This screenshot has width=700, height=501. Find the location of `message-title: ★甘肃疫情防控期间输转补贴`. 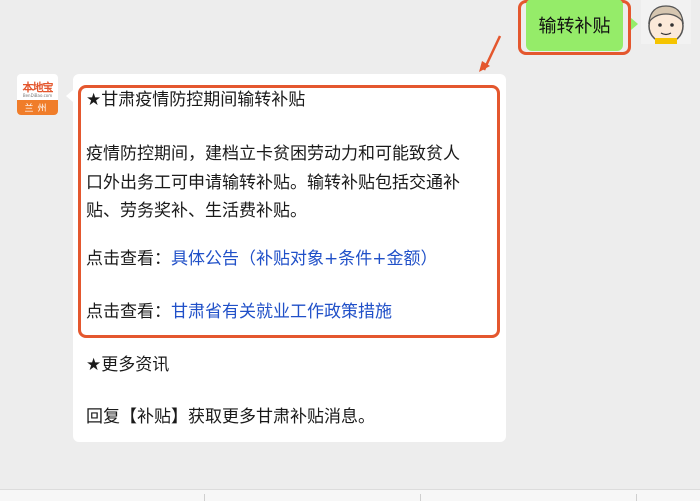

message-title: ★甘肃疫情防控期间输转补贴 is located at coordinates (196, 100).